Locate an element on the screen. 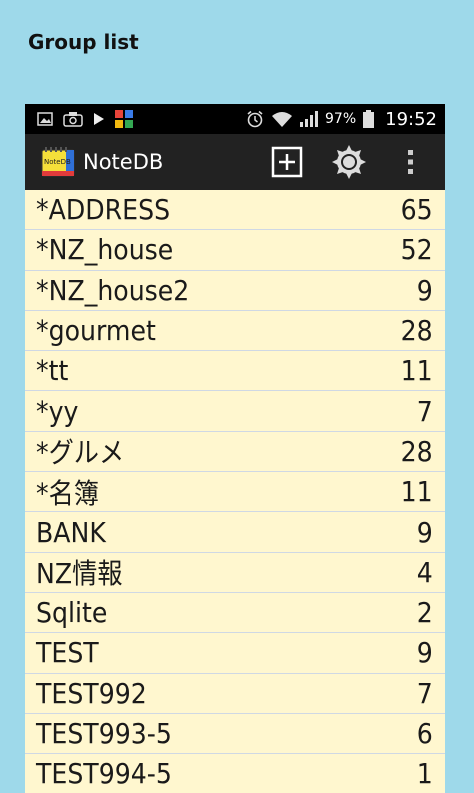 The width and height of the screenshot is (474, 793). group-name: TEST is located at coordinates (67, 653).